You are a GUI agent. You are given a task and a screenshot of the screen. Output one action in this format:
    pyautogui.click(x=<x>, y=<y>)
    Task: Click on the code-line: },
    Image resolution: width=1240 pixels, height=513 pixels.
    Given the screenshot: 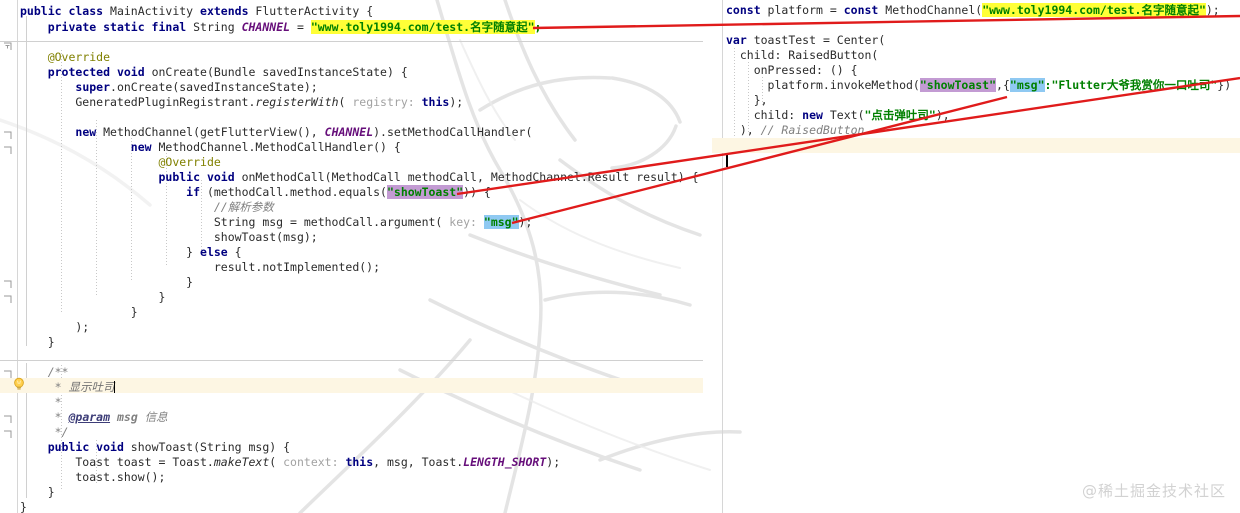 What is the action you would take?
    pyautogui.click(x=747, y=100)
    